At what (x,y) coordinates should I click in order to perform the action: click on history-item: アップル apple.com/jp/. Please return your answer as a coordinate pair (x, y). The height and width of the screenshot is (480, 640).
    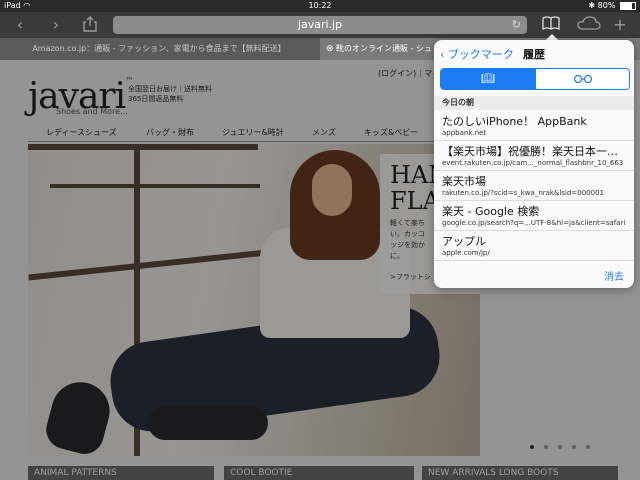
    Looking at the image, I should click on (534, 245).